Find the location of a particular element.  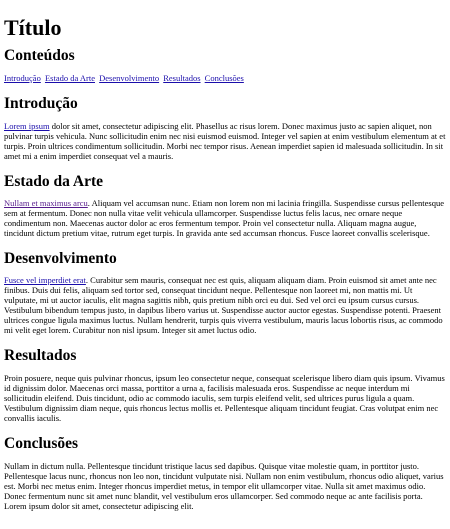

toc-heading: Conteúdos is located at coordinates (39, 55).